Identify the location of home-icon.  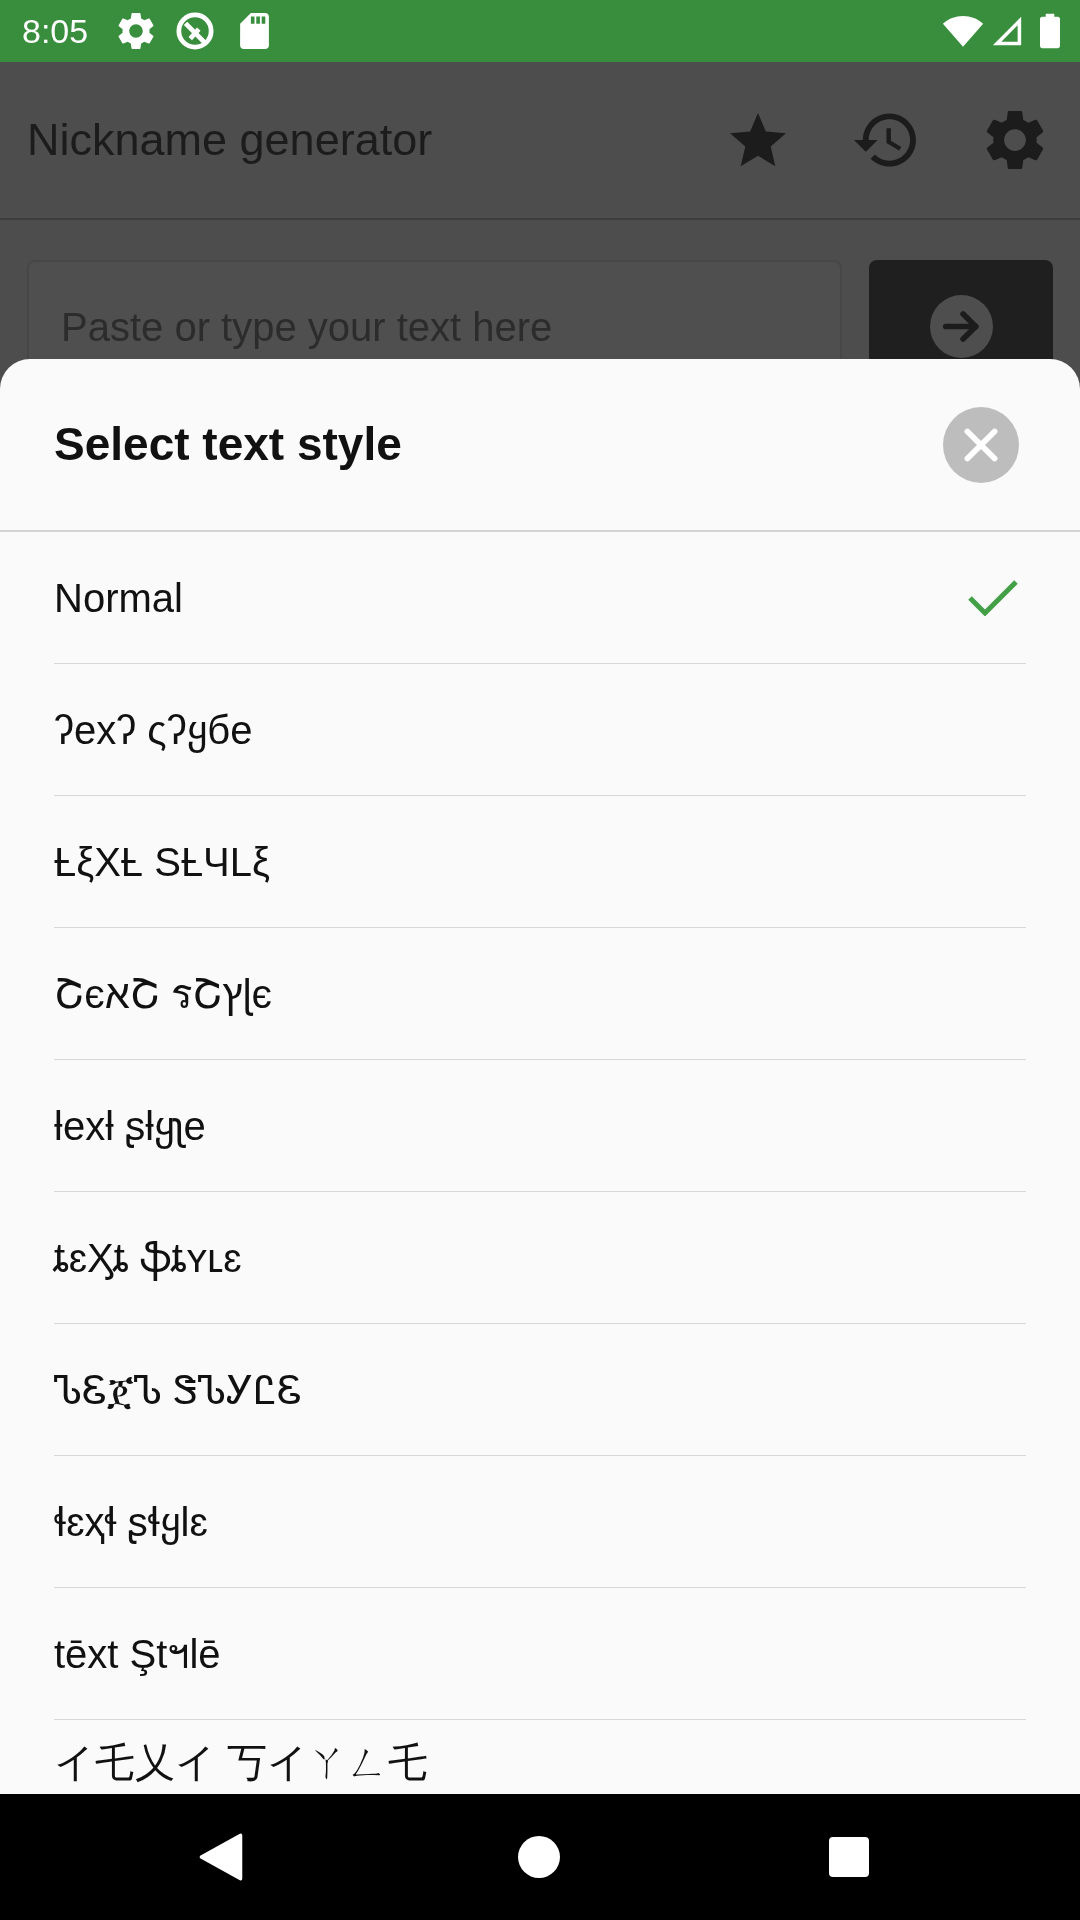
(539, 1857).